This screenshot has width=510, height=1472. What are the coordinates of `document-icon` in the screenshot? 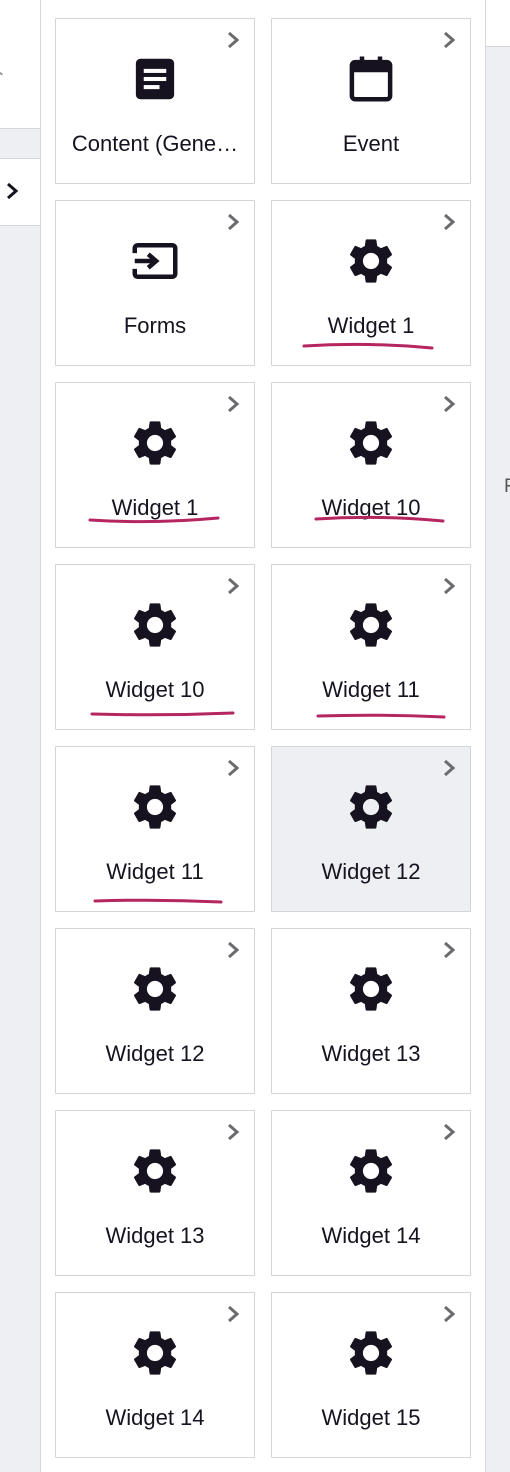 It's located at (155, 79).